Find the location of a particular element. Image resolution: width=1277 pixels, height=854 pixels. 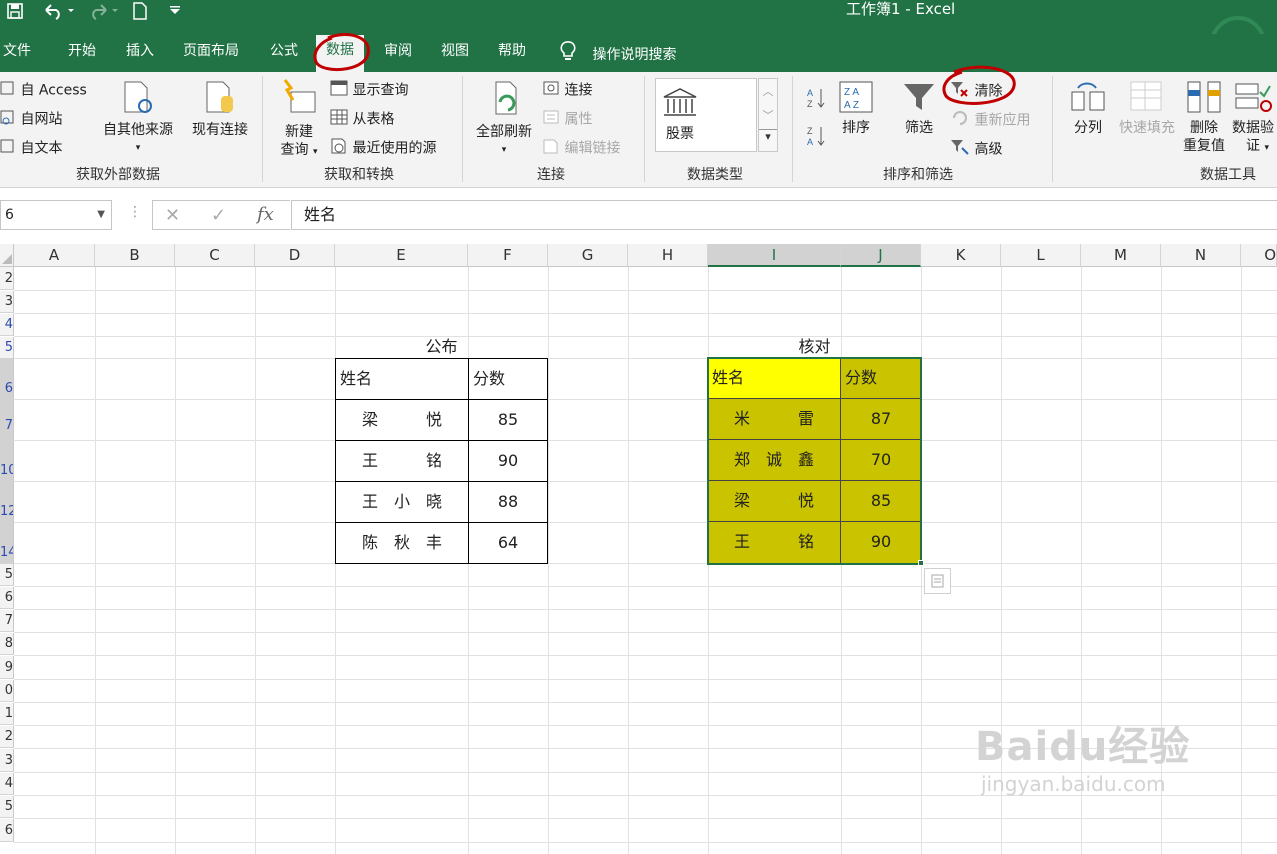

column-header-c: C is located at coordinates (215, 255).